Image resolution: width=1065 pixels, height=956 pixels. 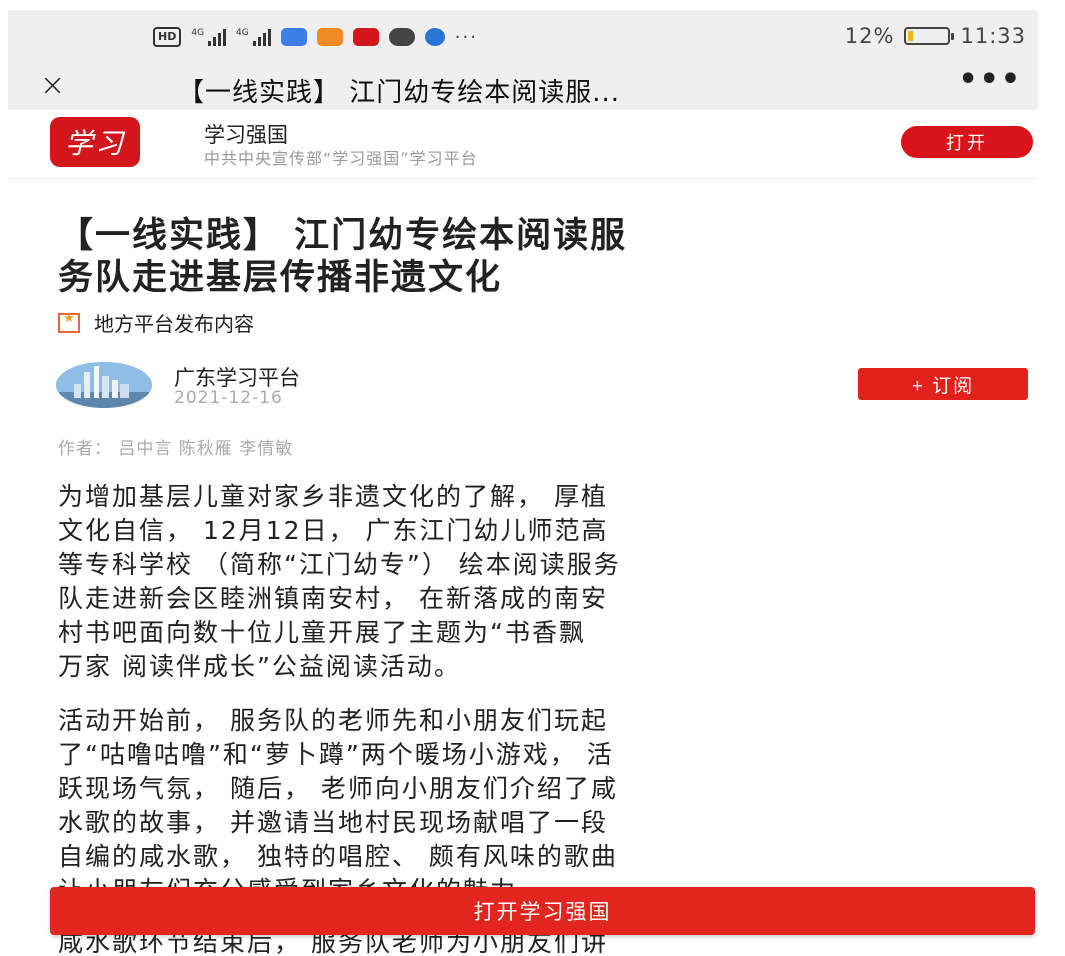 I want to click on app-download-banner: 学习 学习强国 中共中央宣传部“学习强国”学习平台 打开, so click(x=523, y=144).